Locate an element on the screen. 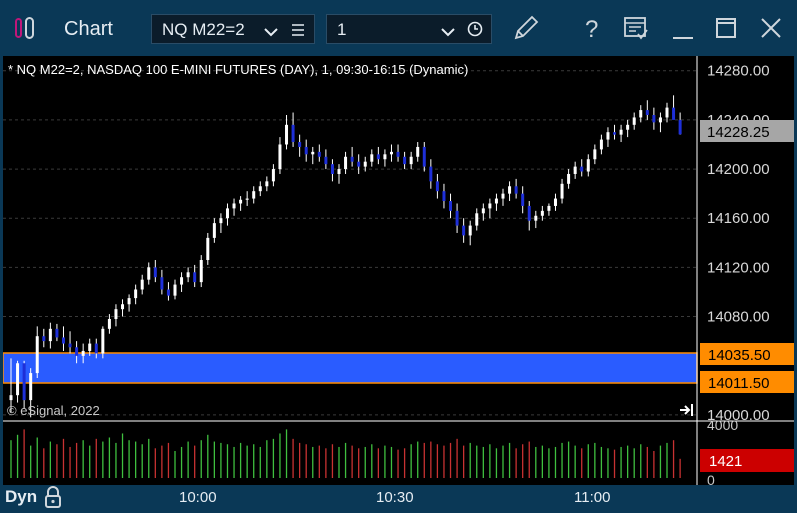 The height and width of the screenshot is (513, 797). minimize-icon is located at coordinates (683, 28).